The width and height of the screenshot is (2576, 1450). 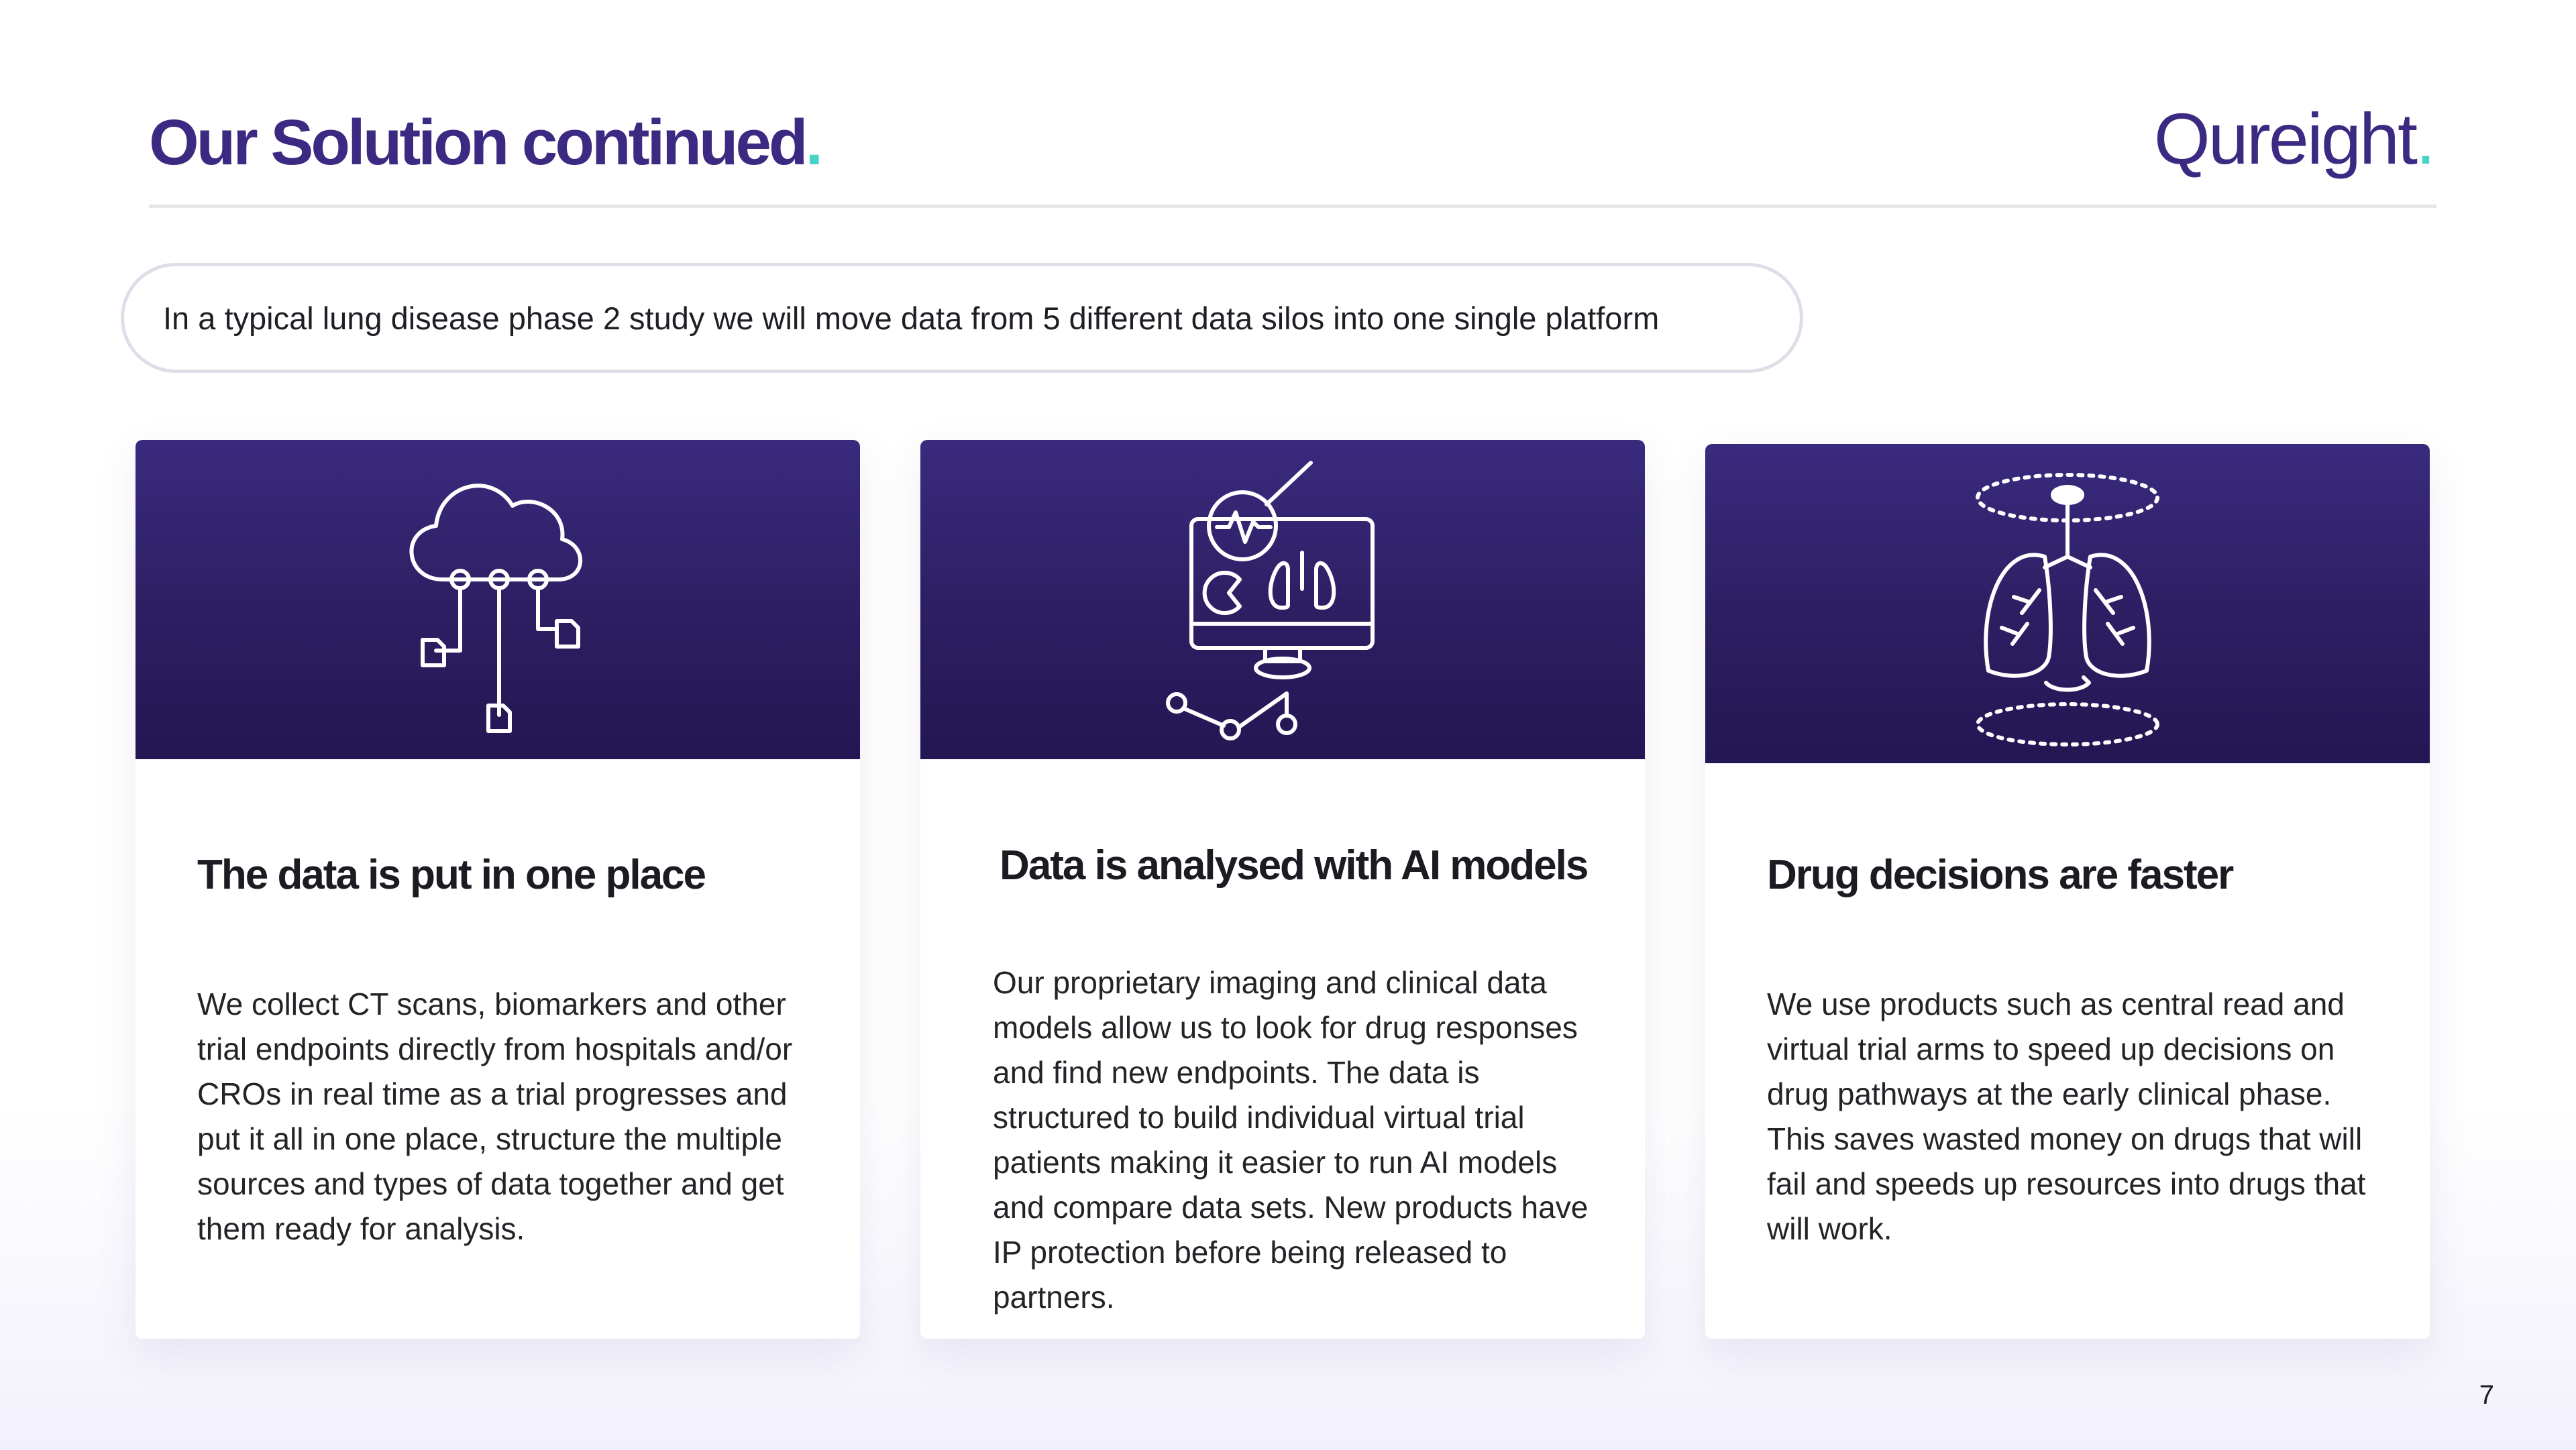 I want to click on page-number: 7, so click(x=2486, y=1395).